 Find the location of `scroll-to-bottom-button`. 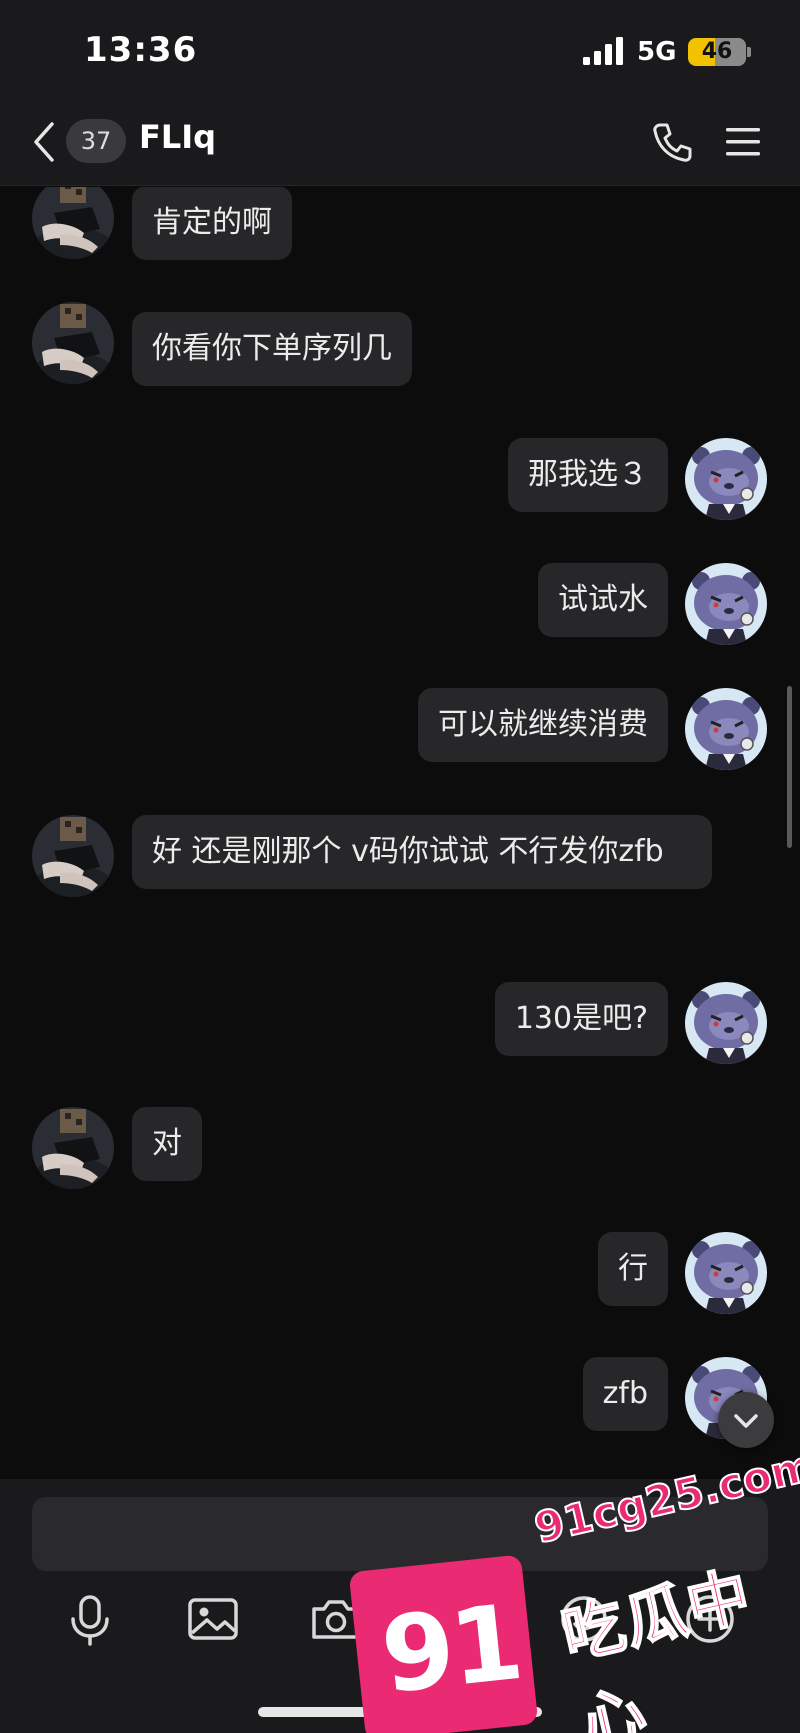

scroll-to-bottom-button is located at coordinates (746, 1420).